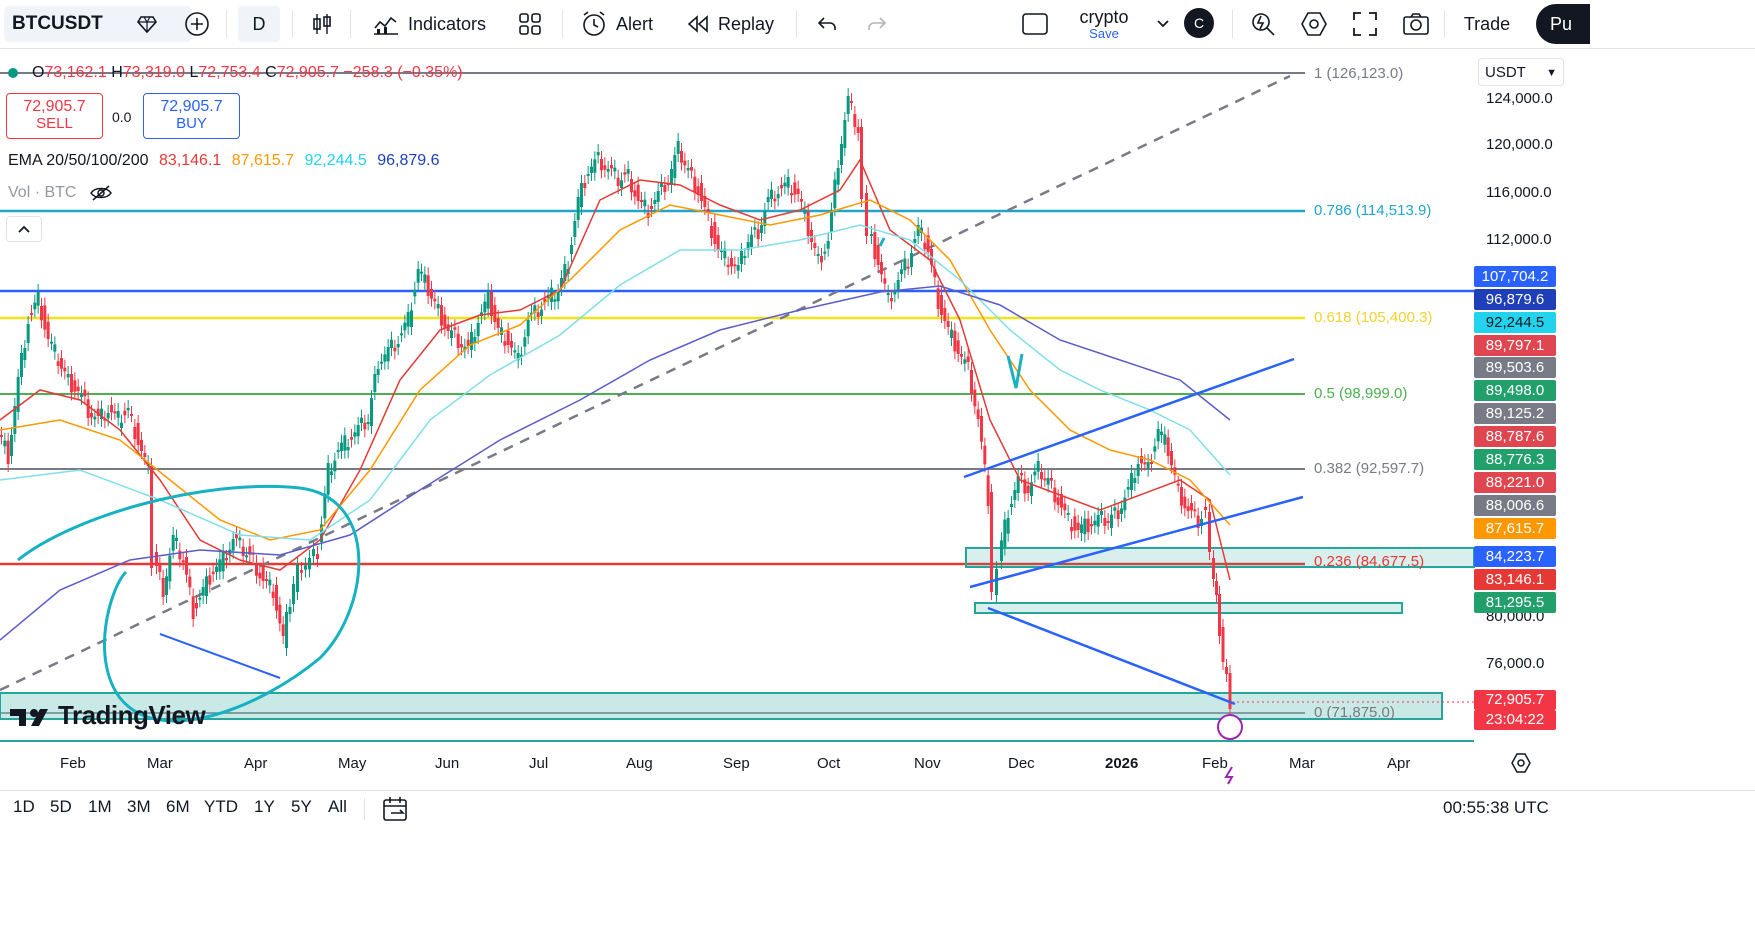  Describe the element at coordinates (1111, 656) in the screenshot. I see `descending-trendline` at that location.